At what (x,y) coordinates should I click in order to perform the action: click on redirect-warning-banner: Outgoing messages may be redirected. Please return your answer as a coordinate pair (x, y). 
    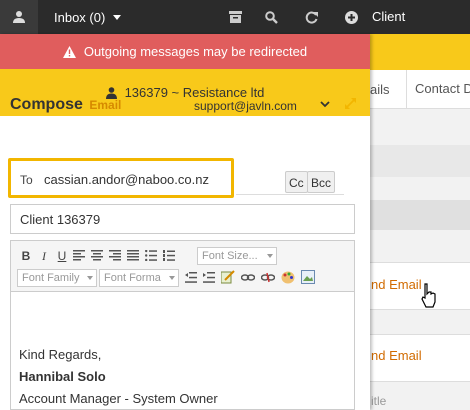
    Looking at the image, I should click on (185, 51).